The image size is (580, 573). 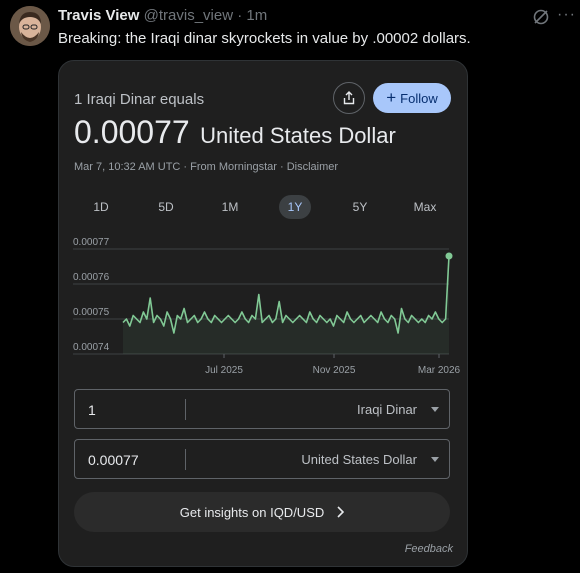 What do you see at coordinates (334, 370) in the screenshot?
I see `x-tick-label: Nov 2025` at bounding box center [334, 370].